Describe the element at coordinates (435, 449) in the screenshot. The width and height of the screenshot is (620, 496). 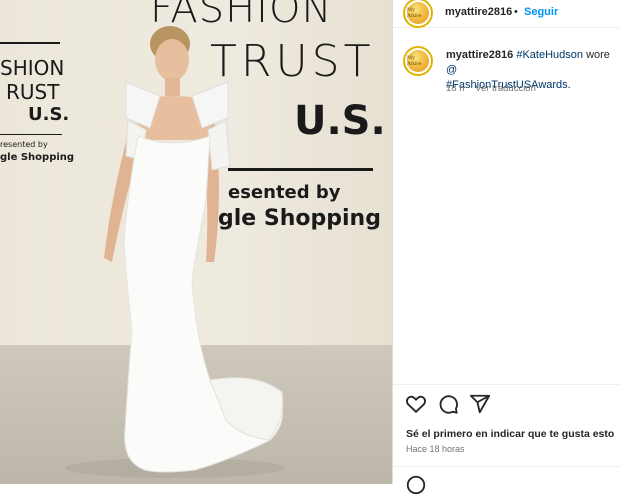
I see `post-timestamp: Hace 18 horas` at that location.